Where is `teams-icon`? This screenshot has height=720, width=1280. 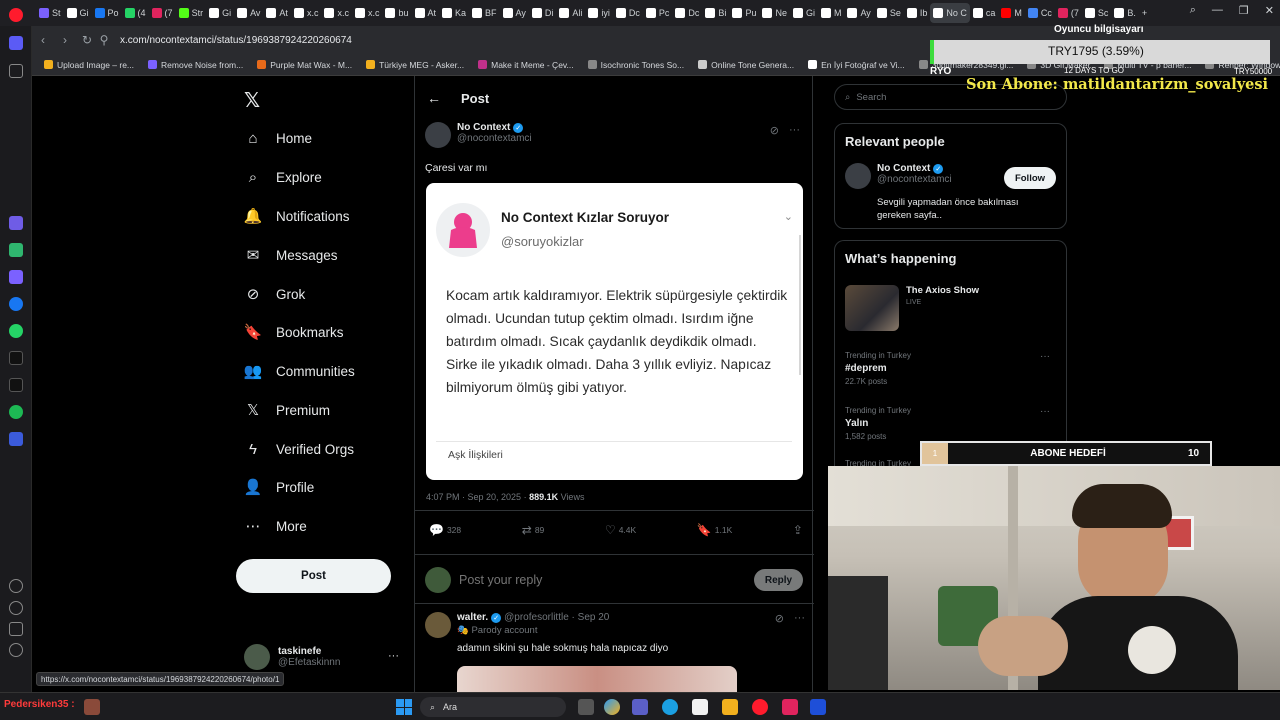 teams-icon is located at coordinates (640, 707).